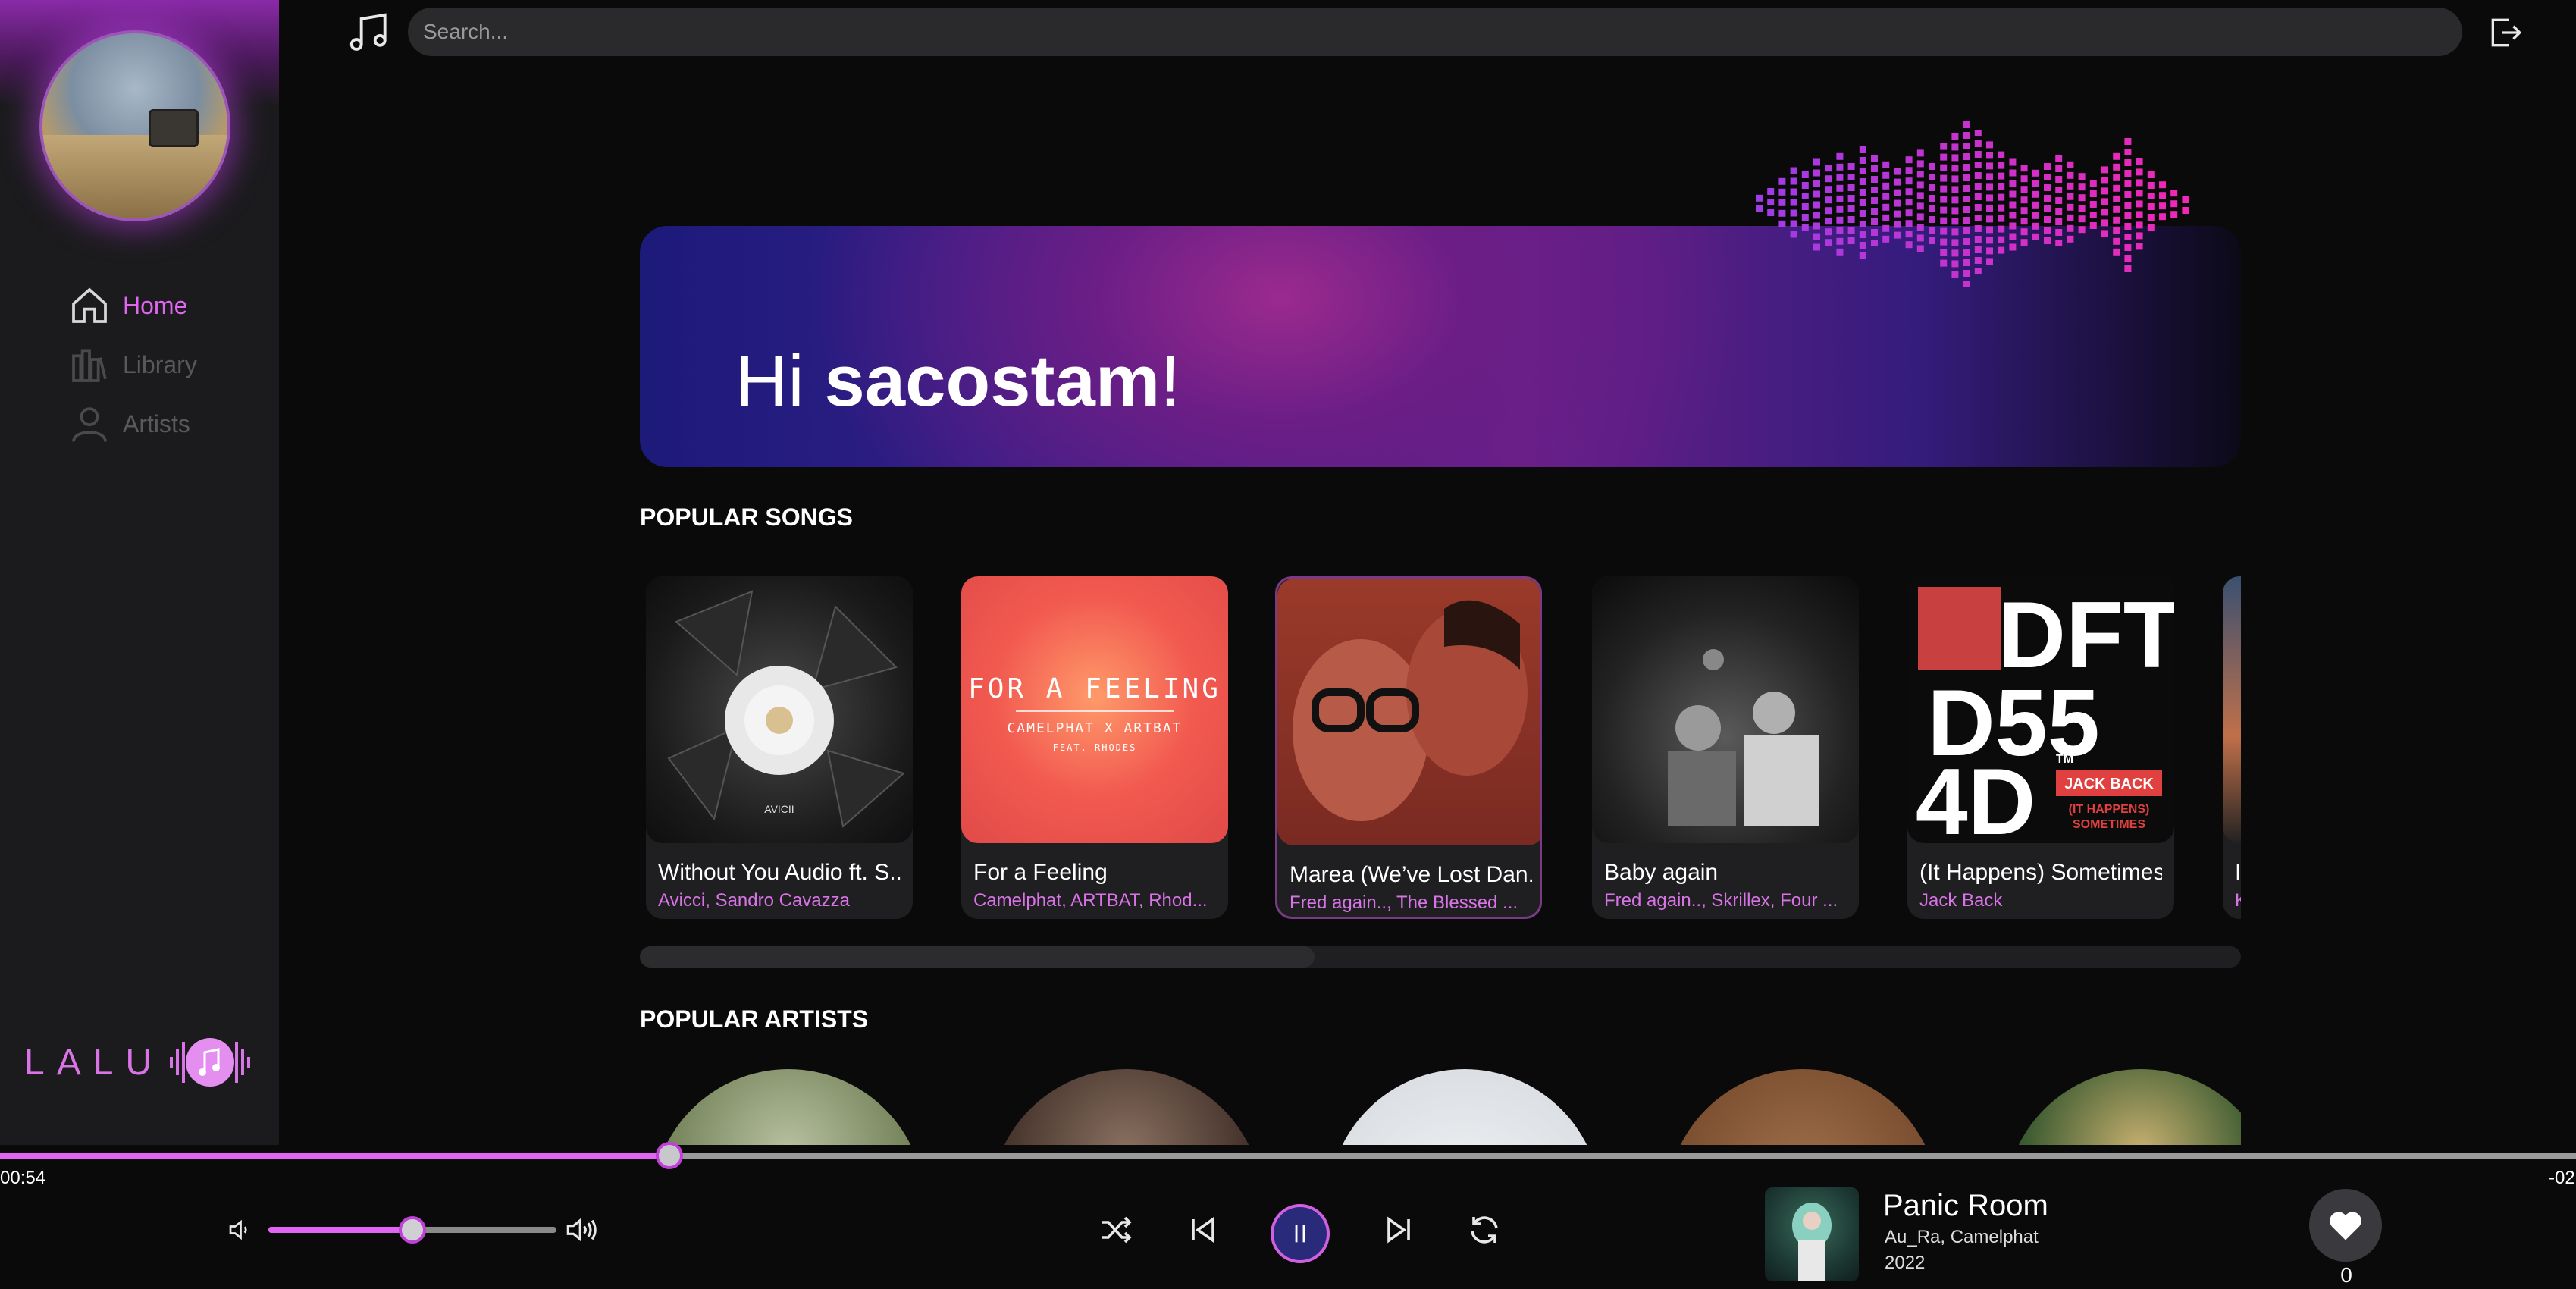 Image resolution: width=2576 pixels, height=1289 pixels. What do you see at coordinates (2238, 900) in the screenshot?
I see `song-artists: K` at bounding box center [2238, 900].